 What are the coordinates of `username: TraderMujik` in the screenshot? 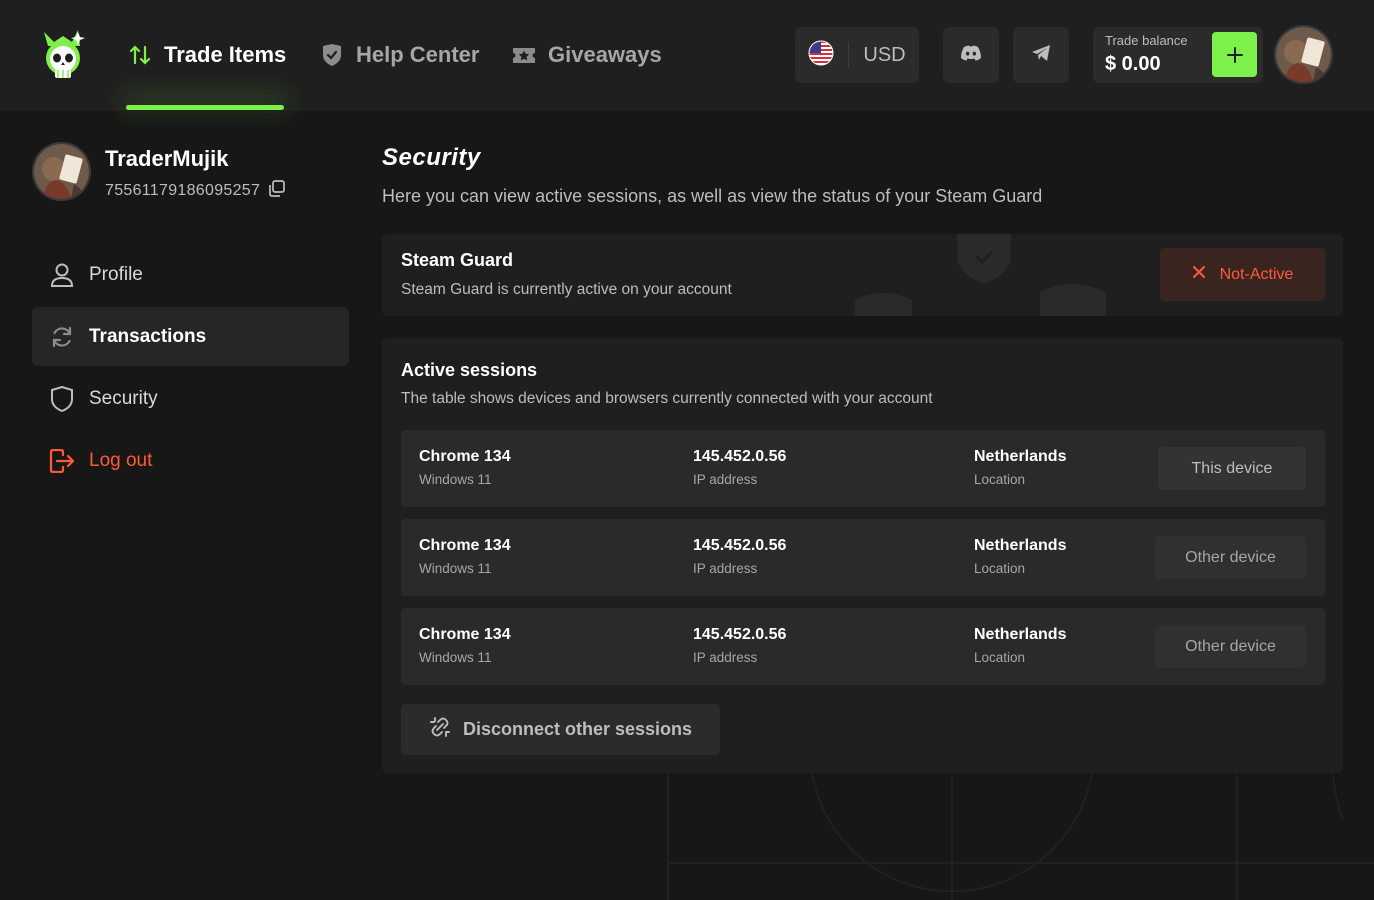 It's located at (167, 158).